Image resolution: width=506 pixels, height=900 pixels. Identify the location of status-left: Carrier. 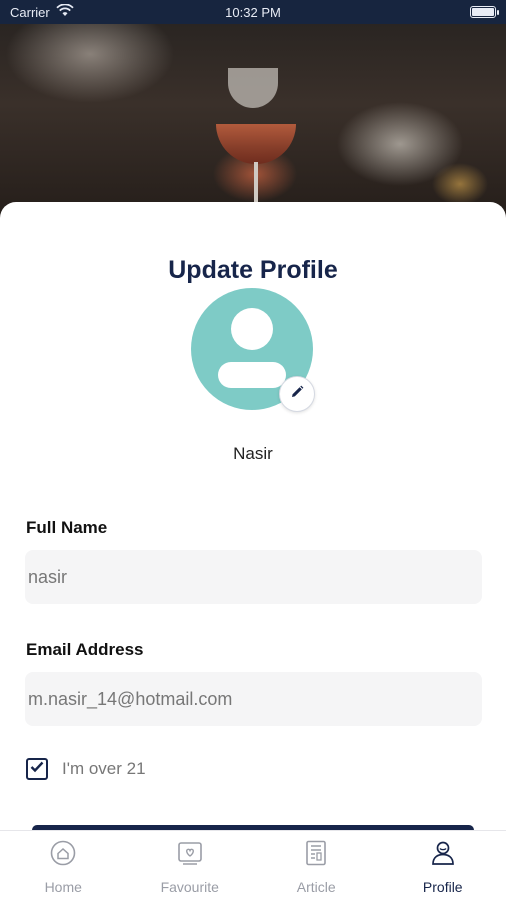
(42, 11).